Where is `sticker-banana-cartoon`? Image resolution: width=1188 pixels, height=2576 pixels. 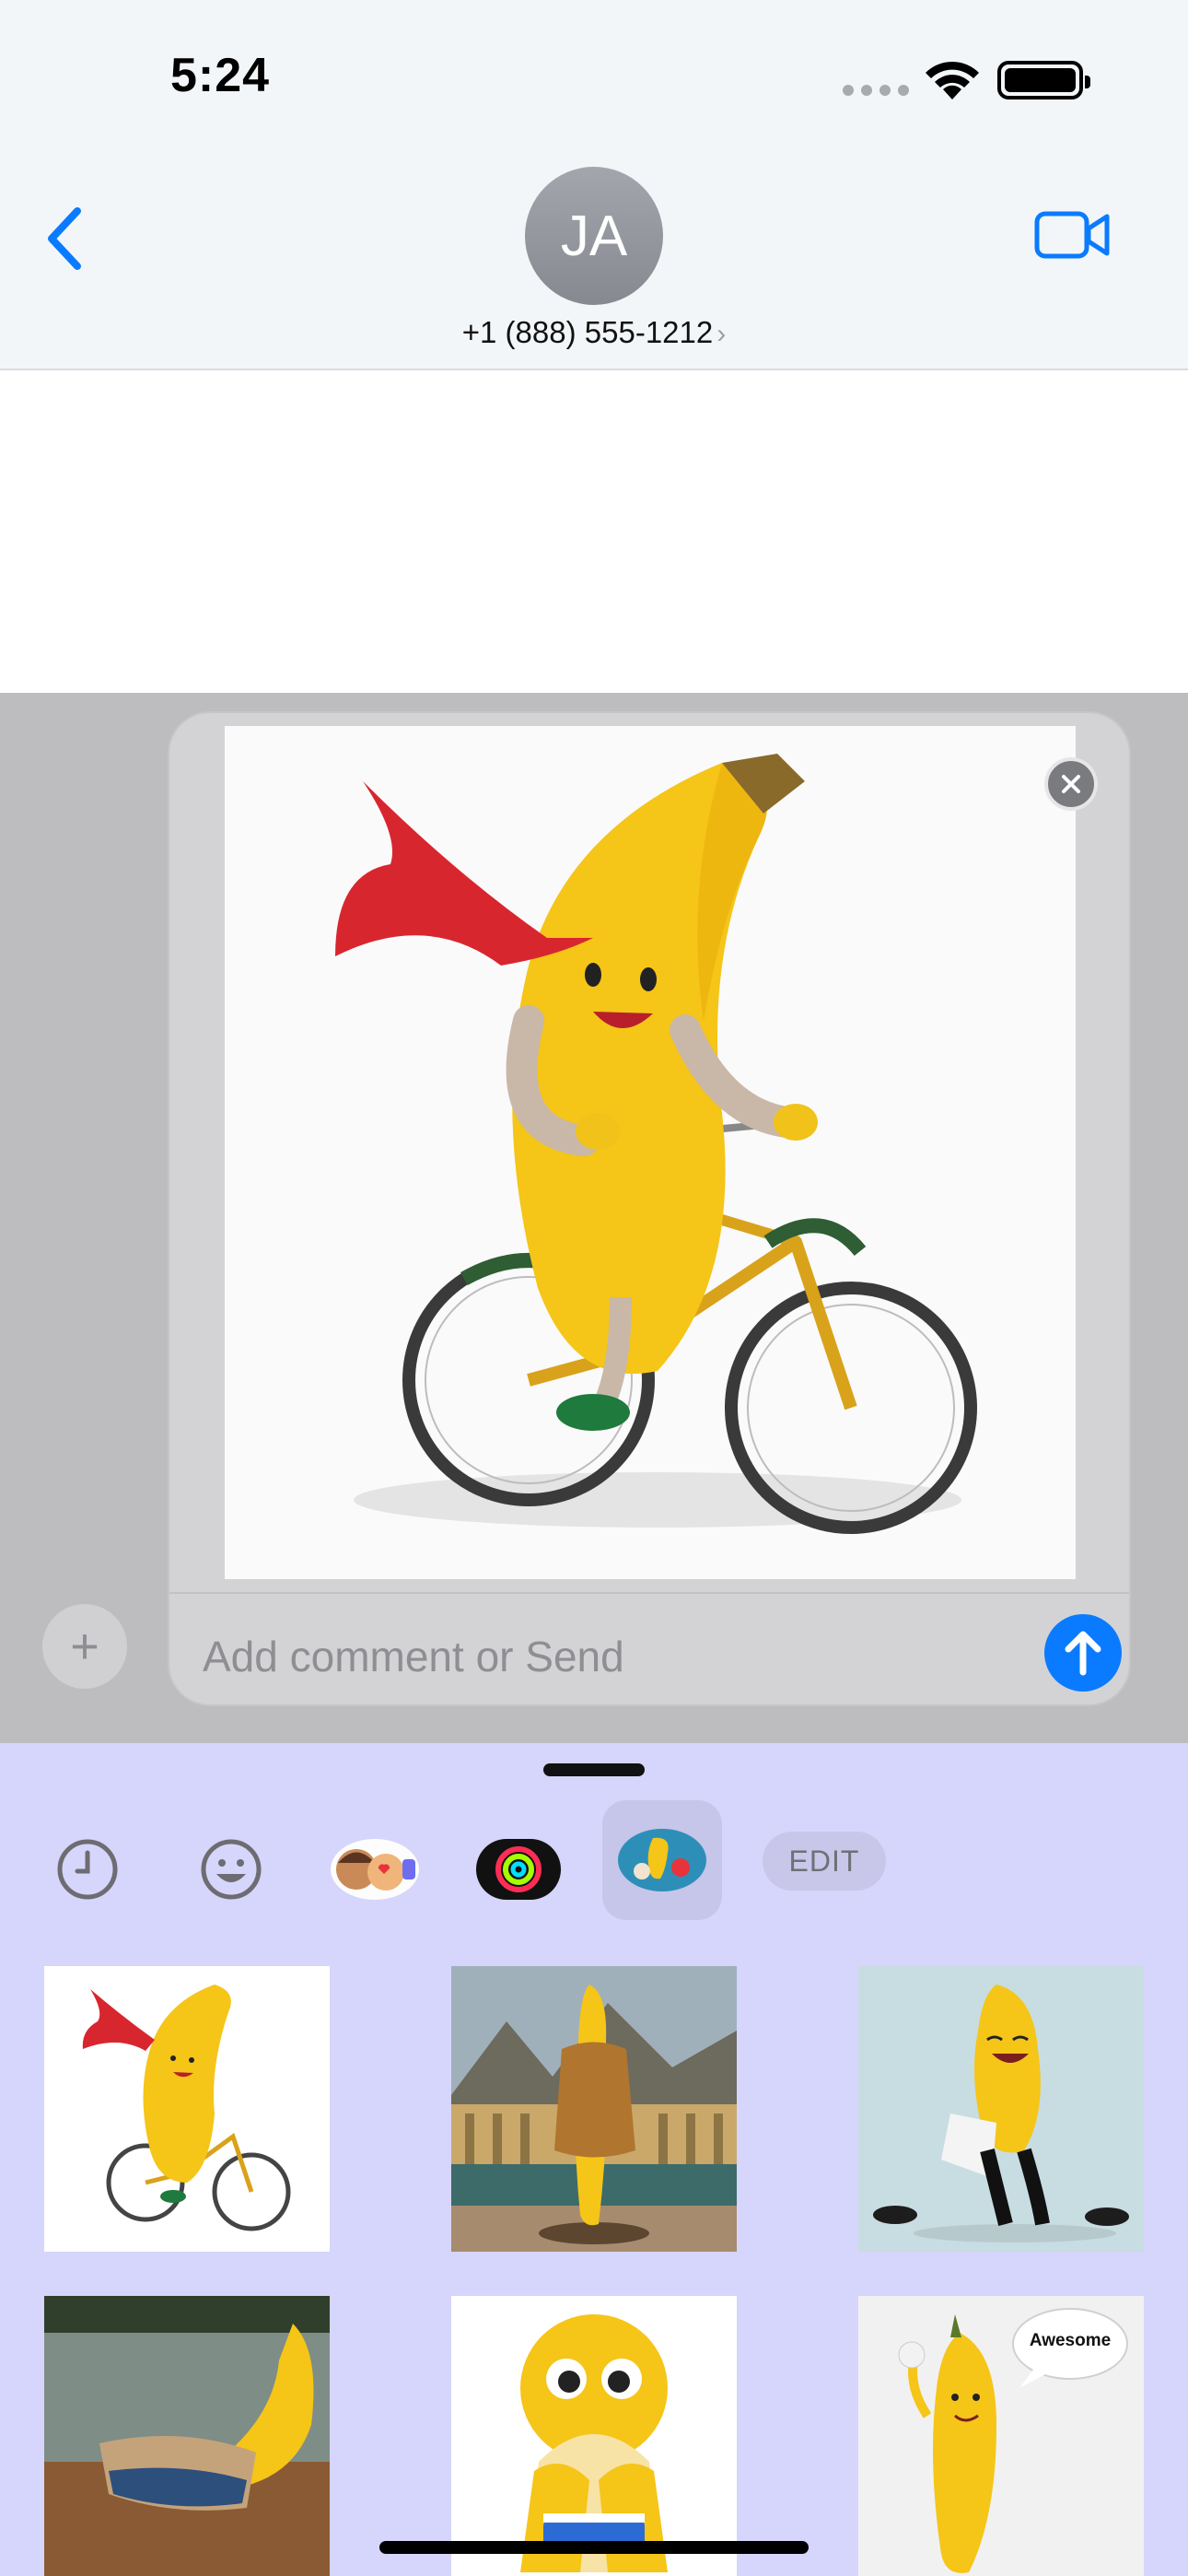 sticker-banana-cartoon is located at coordinates (594, 2436).